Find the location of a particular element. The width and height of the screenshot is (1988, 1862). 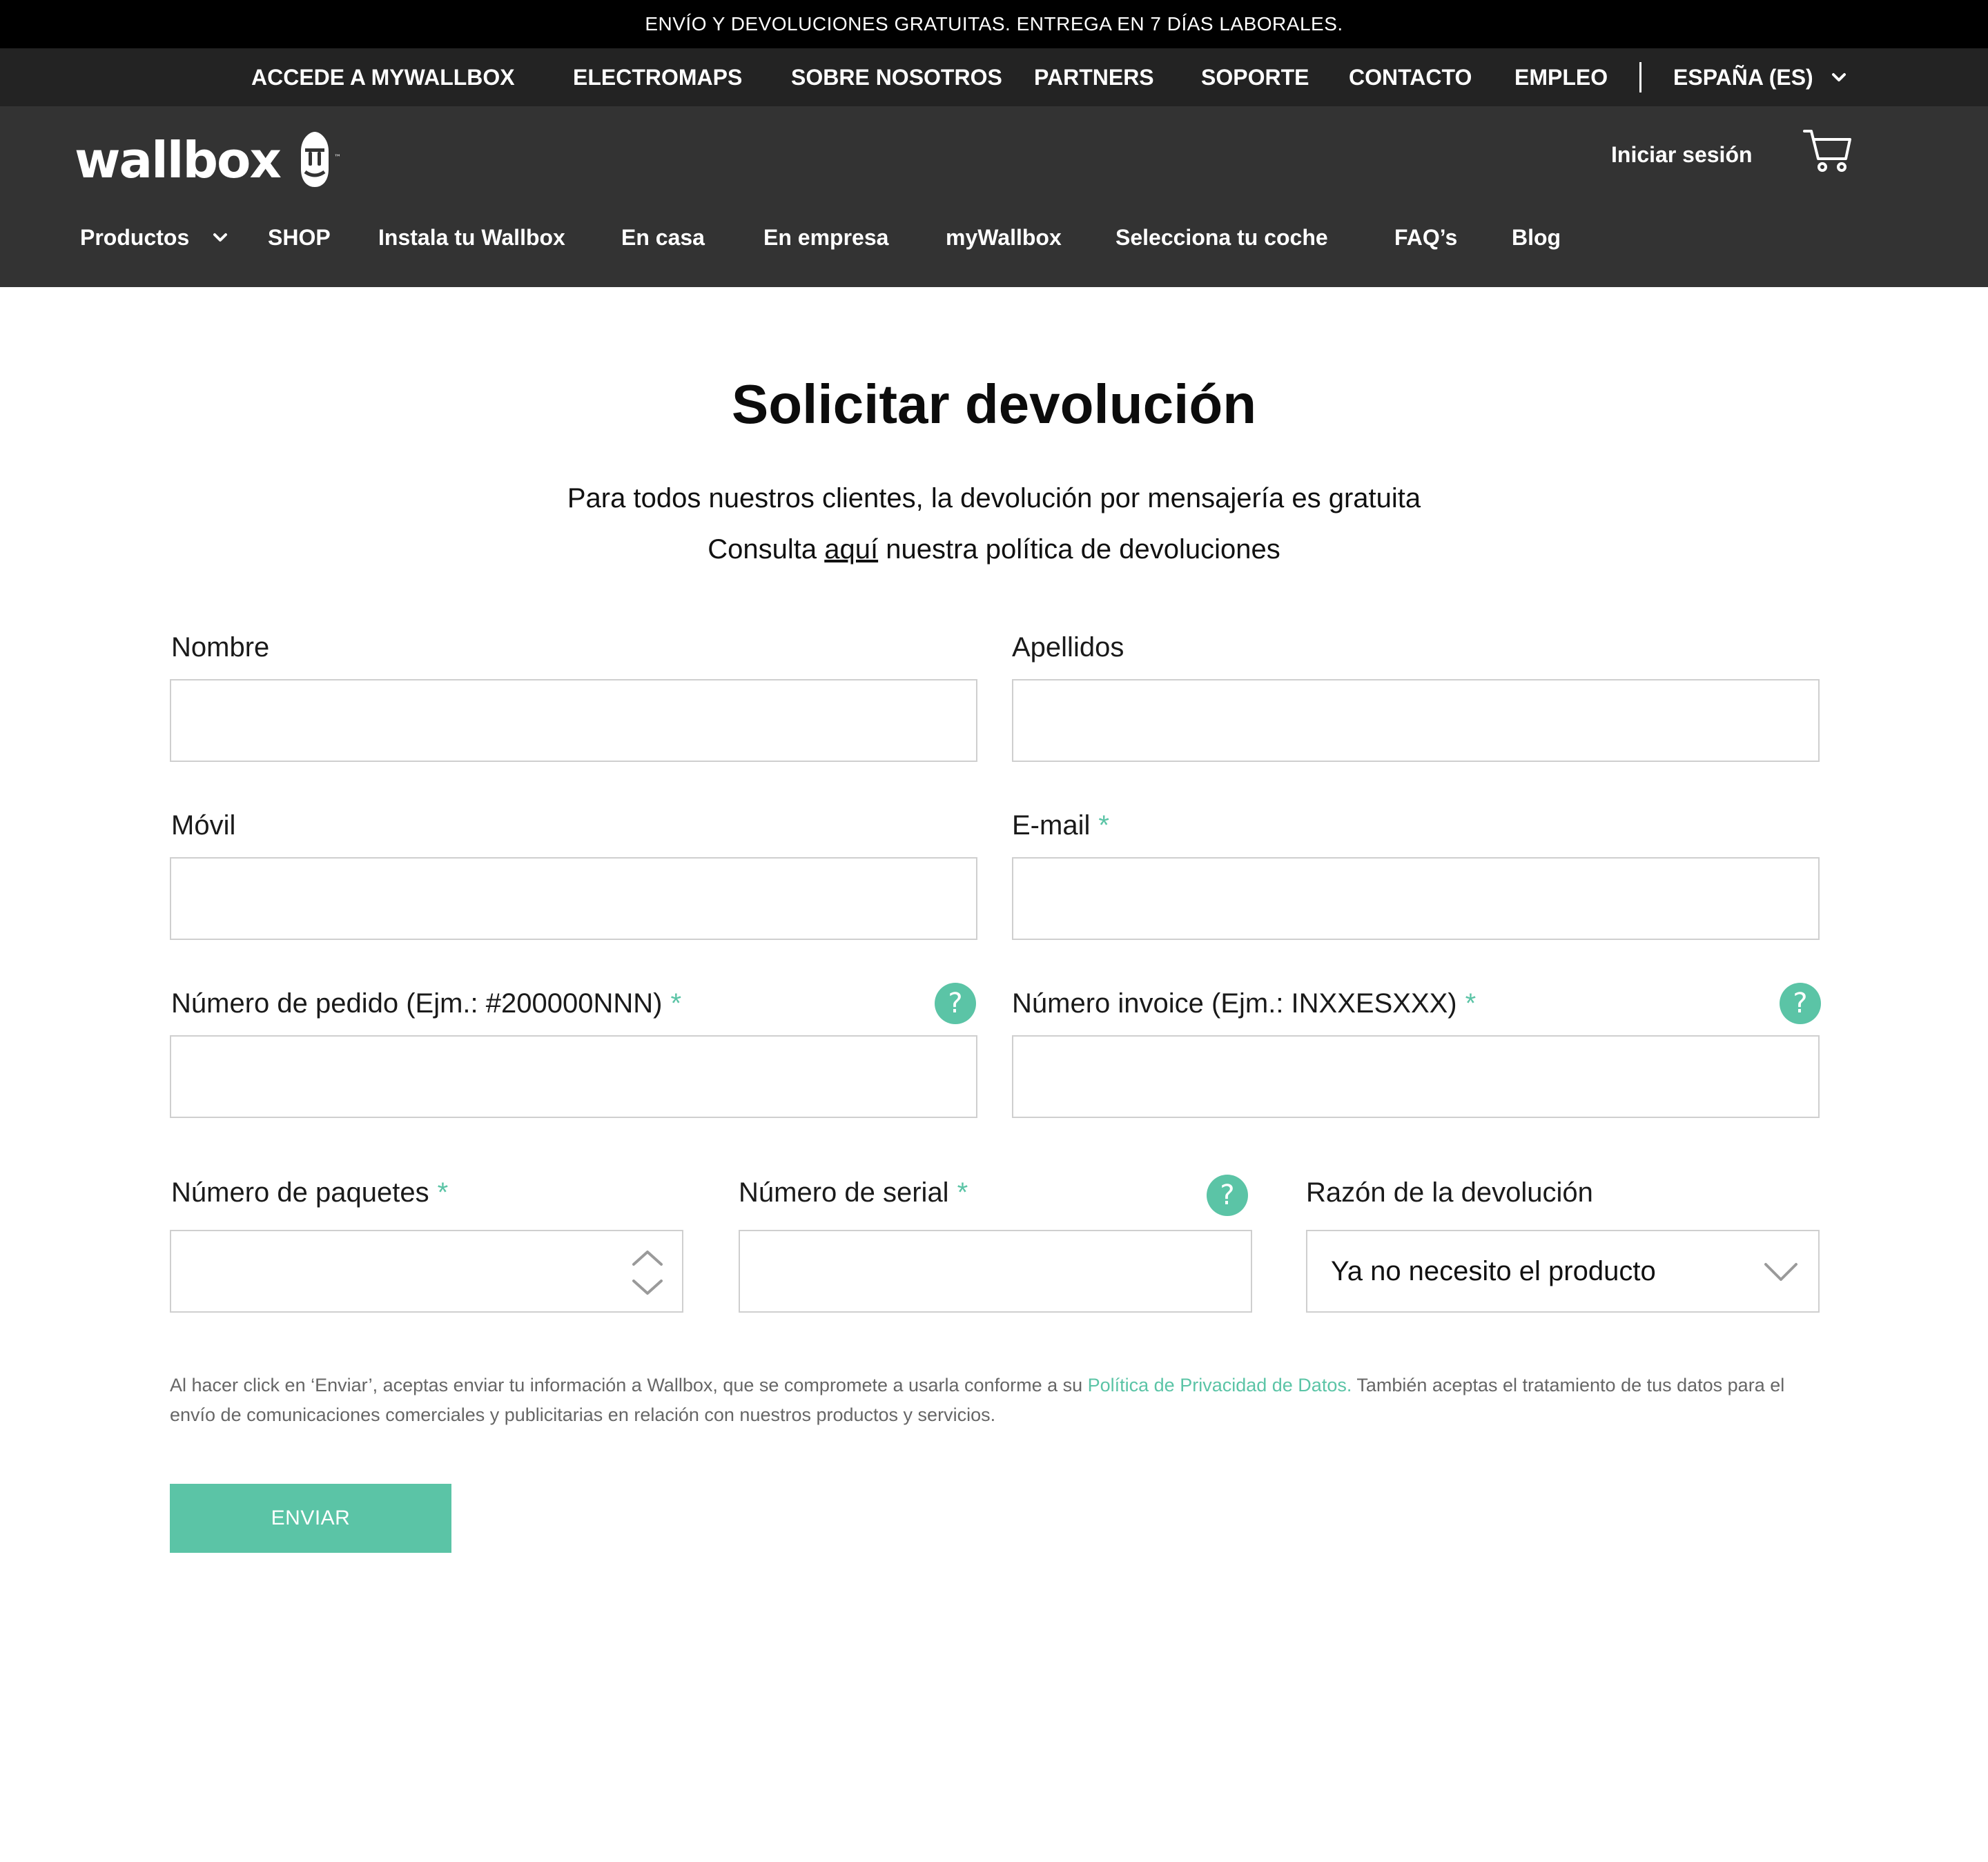

email-field-wrap is located at coordinates (1416, 898).